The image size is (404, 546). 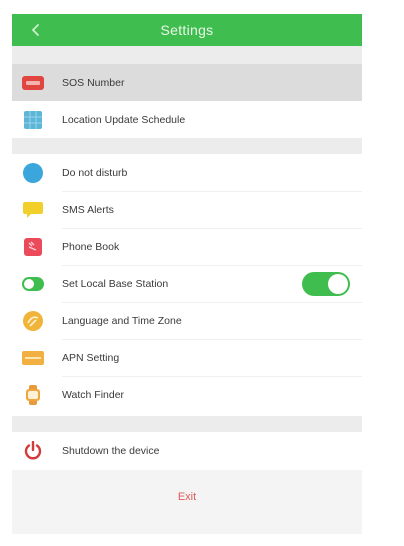 What do you see at coordinates (33, 83) in the screenshot?
I see `sos-icon` at bounding box center [33, 83].